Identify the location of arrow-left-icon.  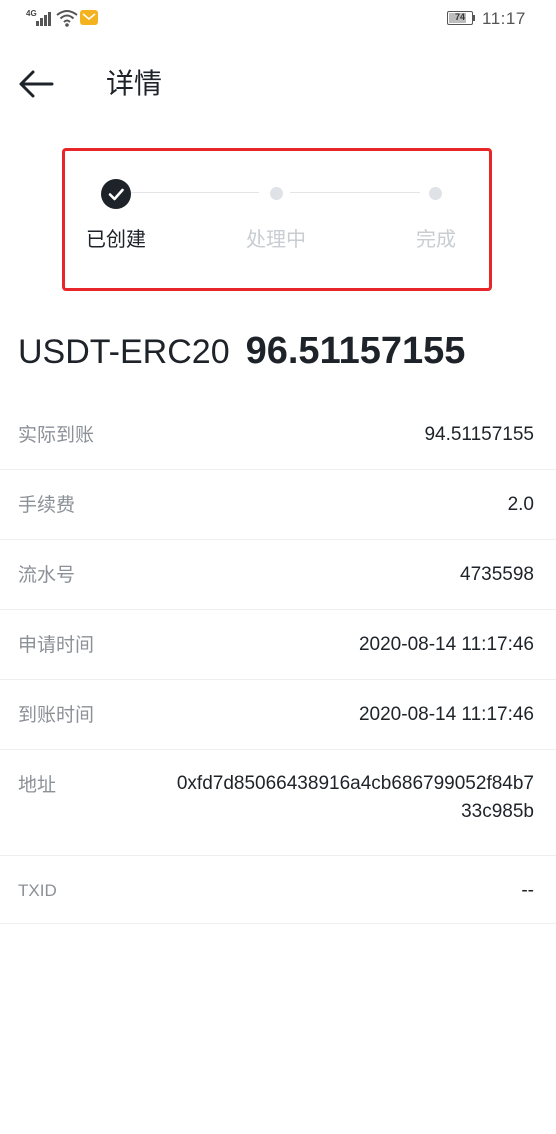
(36, 84).